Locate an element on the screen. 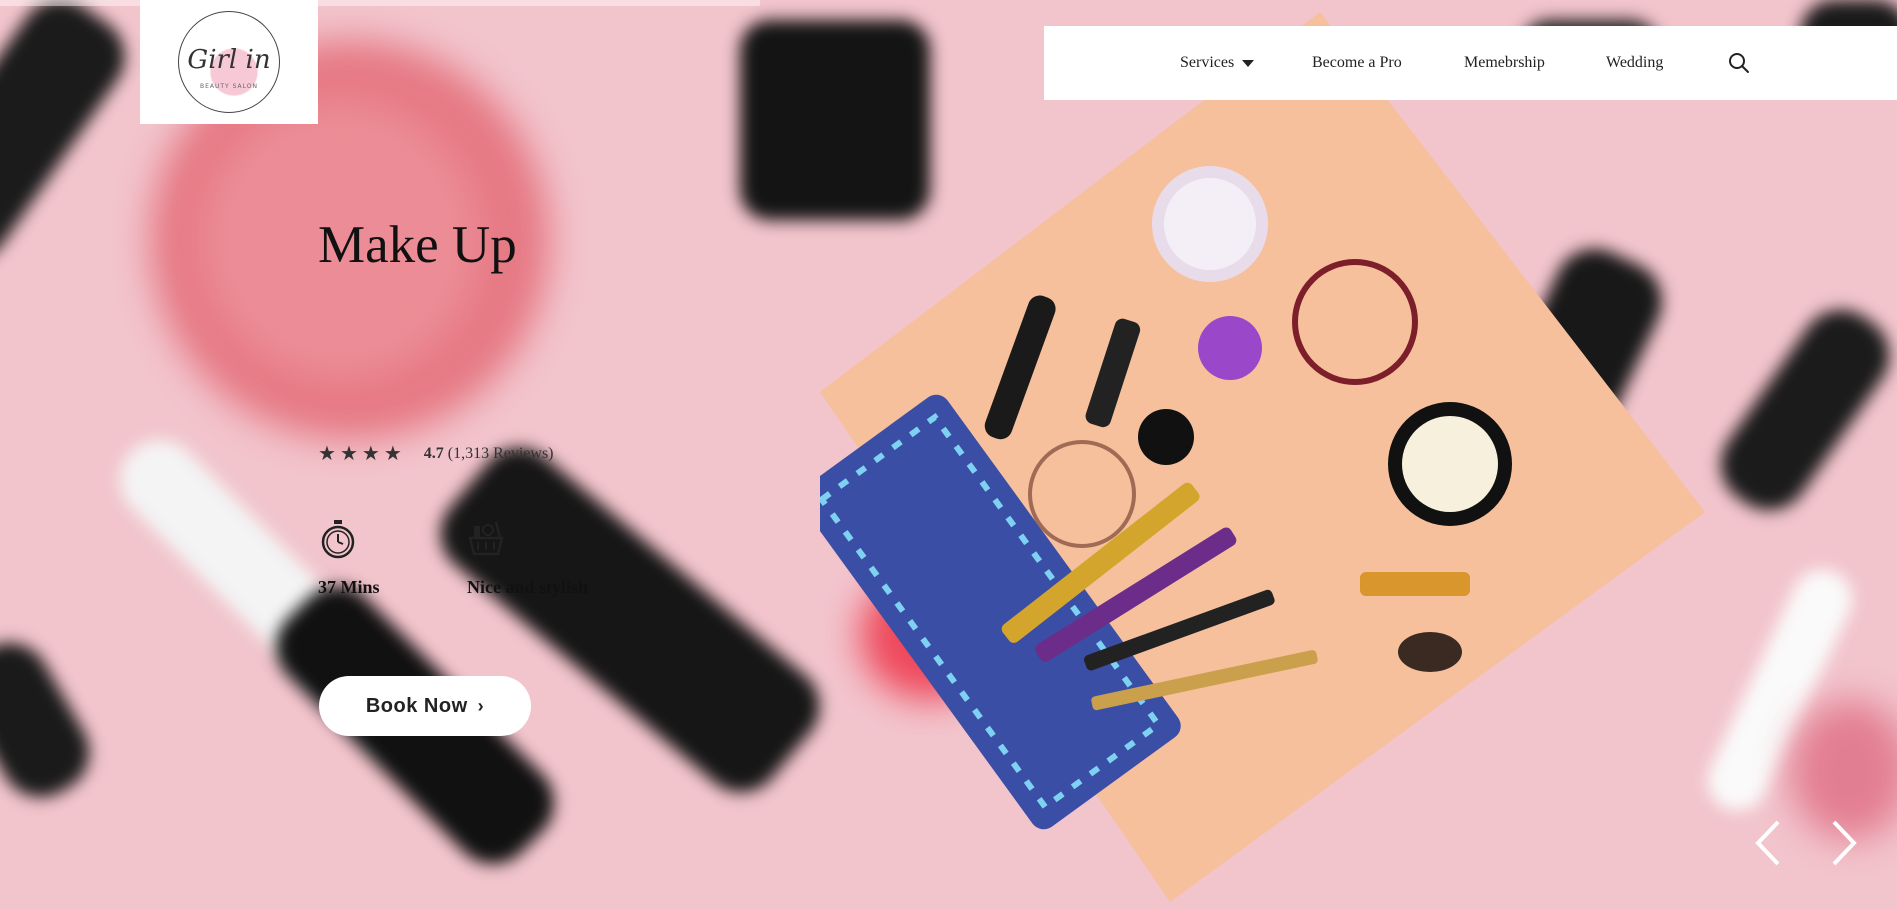 This screenshot has width=1897, height=910. rating-stars: ★ ★ ★ ★ is located at coordinates (360, 454).